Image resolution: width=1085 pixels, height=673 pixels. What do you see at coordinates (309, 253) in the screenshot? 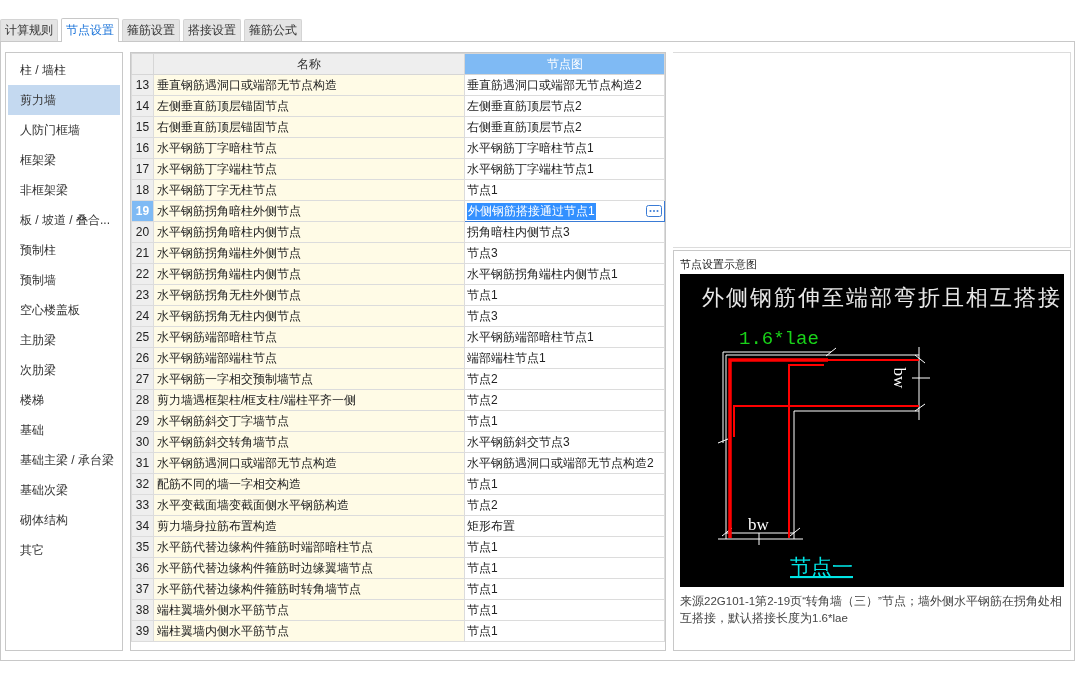
I see `table-cell: 水平钢筋拐角端柱外侧节点` at bounding box center [309, 253].